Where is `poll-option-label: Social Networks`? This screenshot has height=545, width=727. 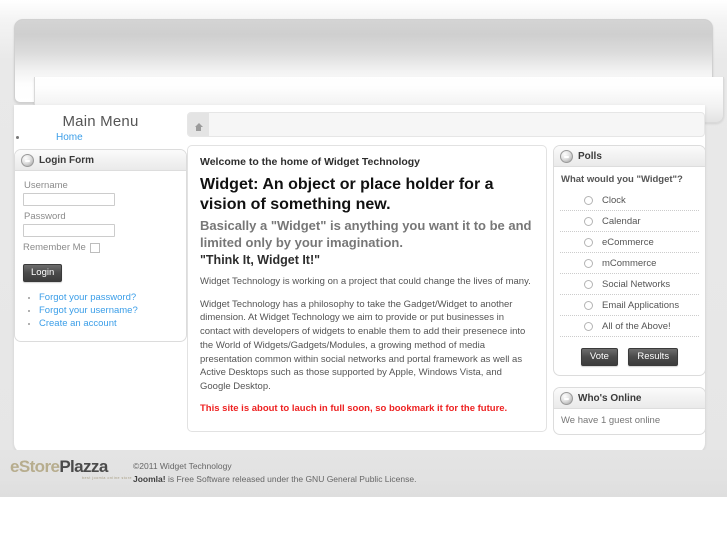
poll-option-label: Social Networks is located at coordinates (636, 284).